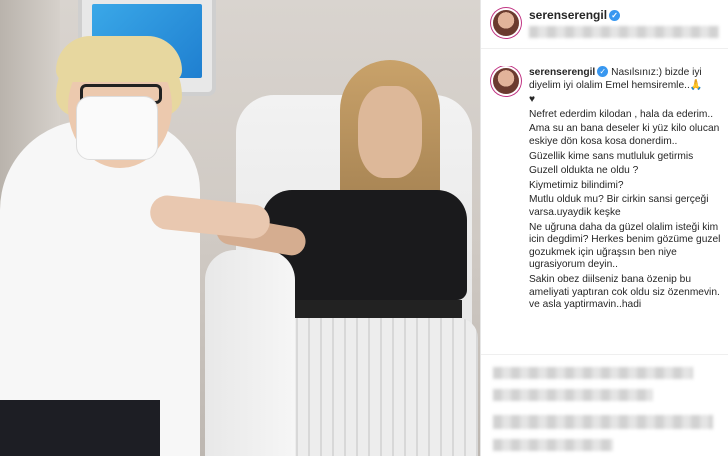 The height and width of the screenshot is (457, 728). What do you see at coordinates (119, 59) in the screenshot?
I see `nurse-hair-fringe` at bounding box center [119, 59].